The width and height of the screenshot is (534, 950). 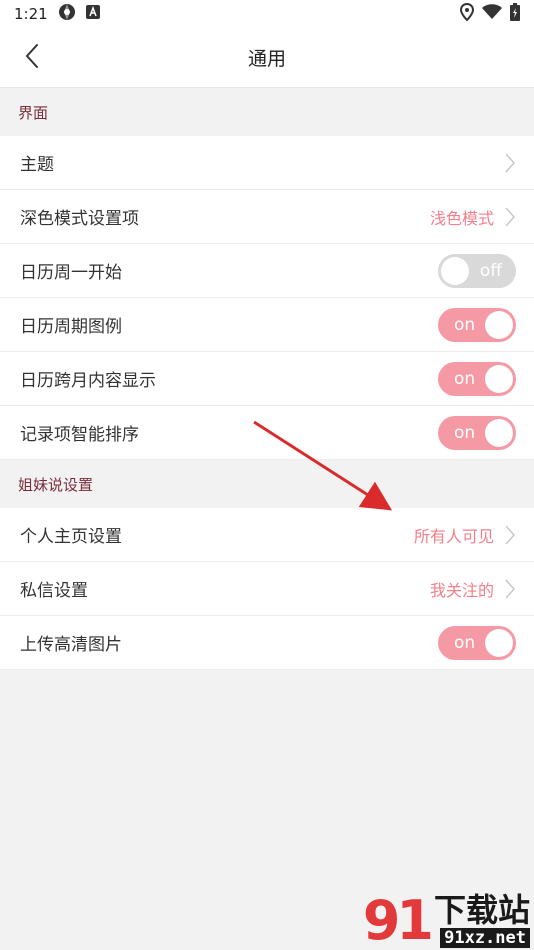 I want to click on status-time: 1:21, so click(x=31, y=14).